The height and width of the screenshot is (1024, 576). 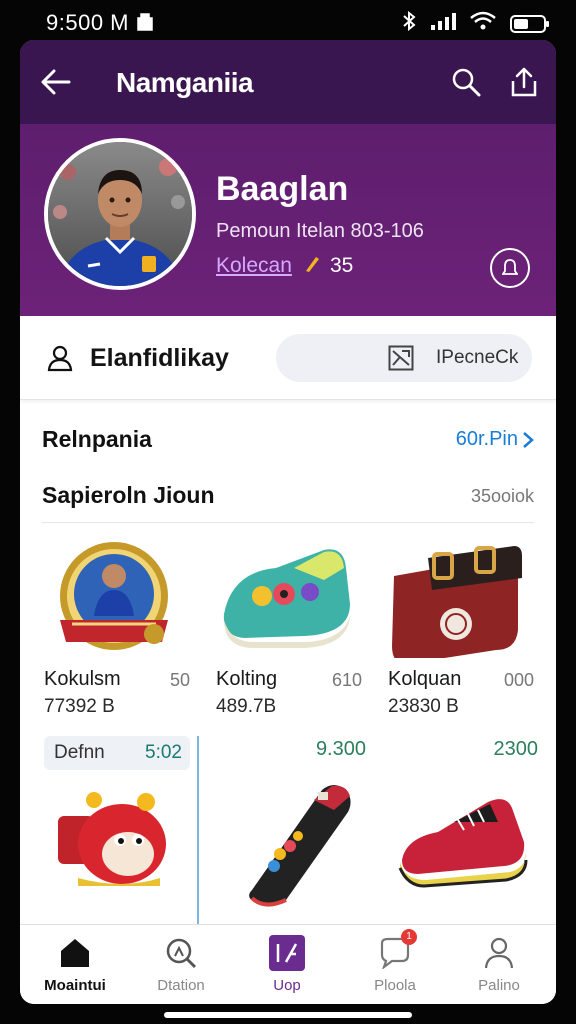 I want to click on product-card: Kolting 610 489.7B, so click(x=299, y=633).